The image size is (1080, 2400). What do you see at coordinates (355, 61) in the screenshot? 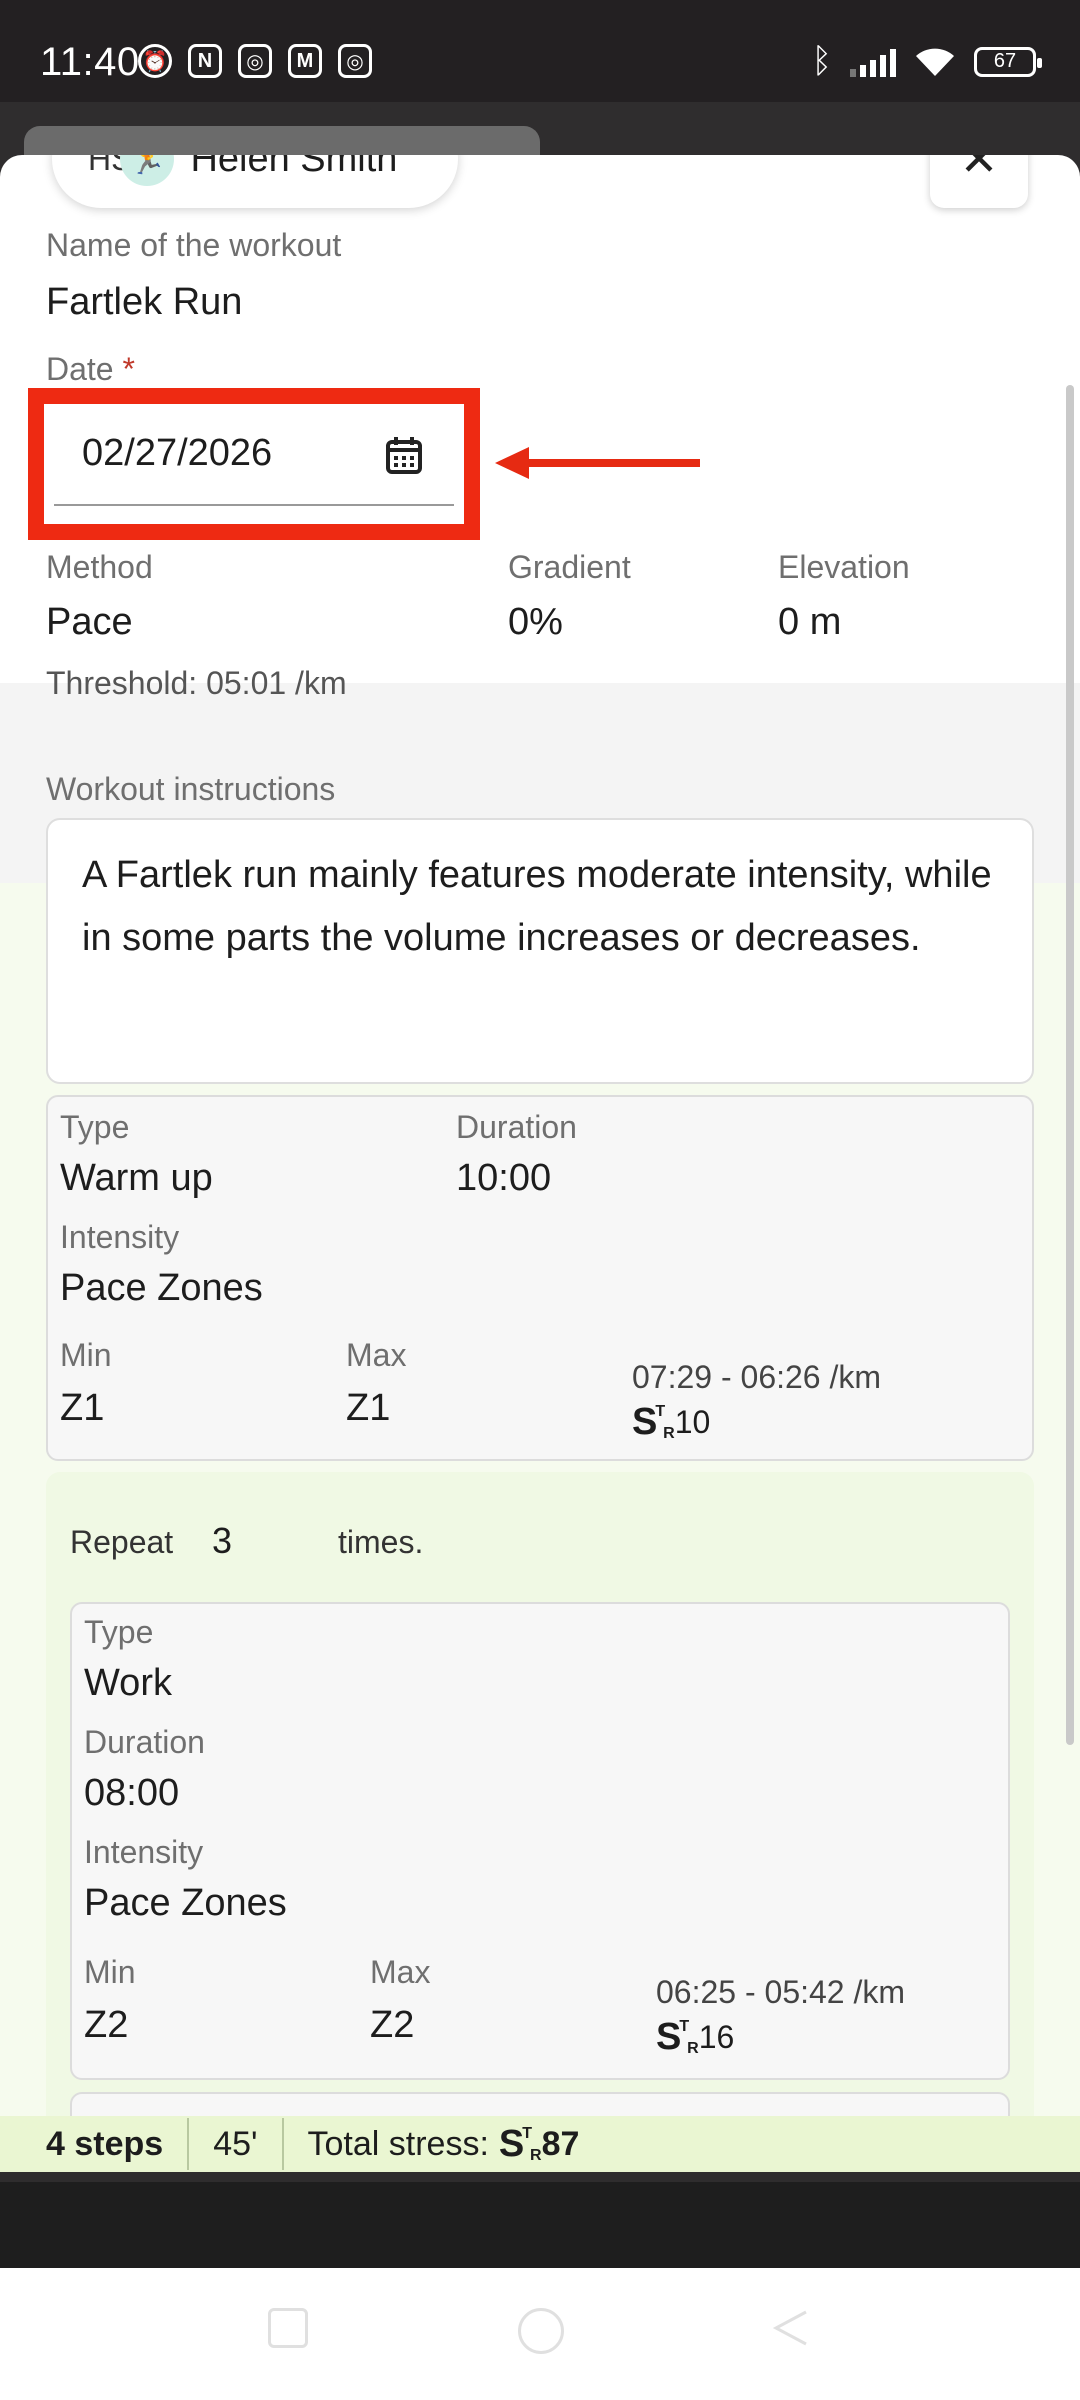
I see `instagram-icon-2: ◎` at bounding box center [355, 61].